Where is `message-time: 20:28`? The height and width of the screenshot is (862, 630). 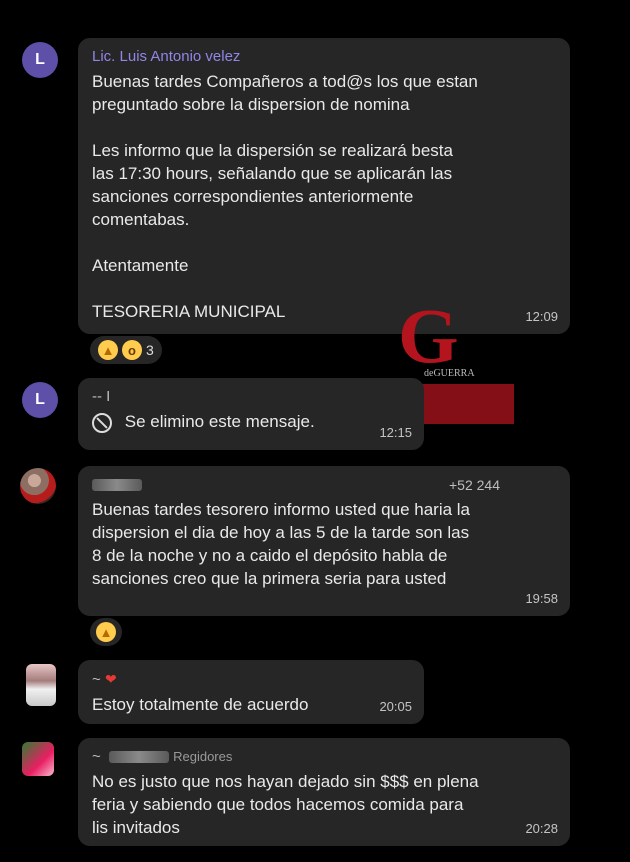
message-time: 20:28 is located at coordinates (541, 828).